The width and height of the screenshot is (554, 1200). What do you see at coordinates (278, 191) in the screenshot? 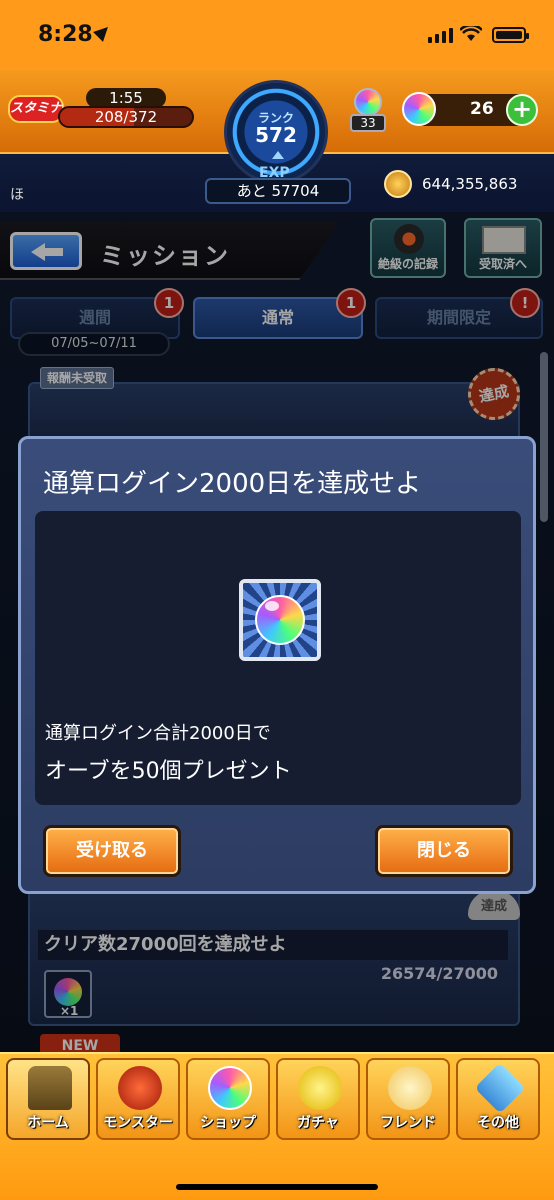
I see `exp-remaining: あと 57704` at bounding box center [278, 191].